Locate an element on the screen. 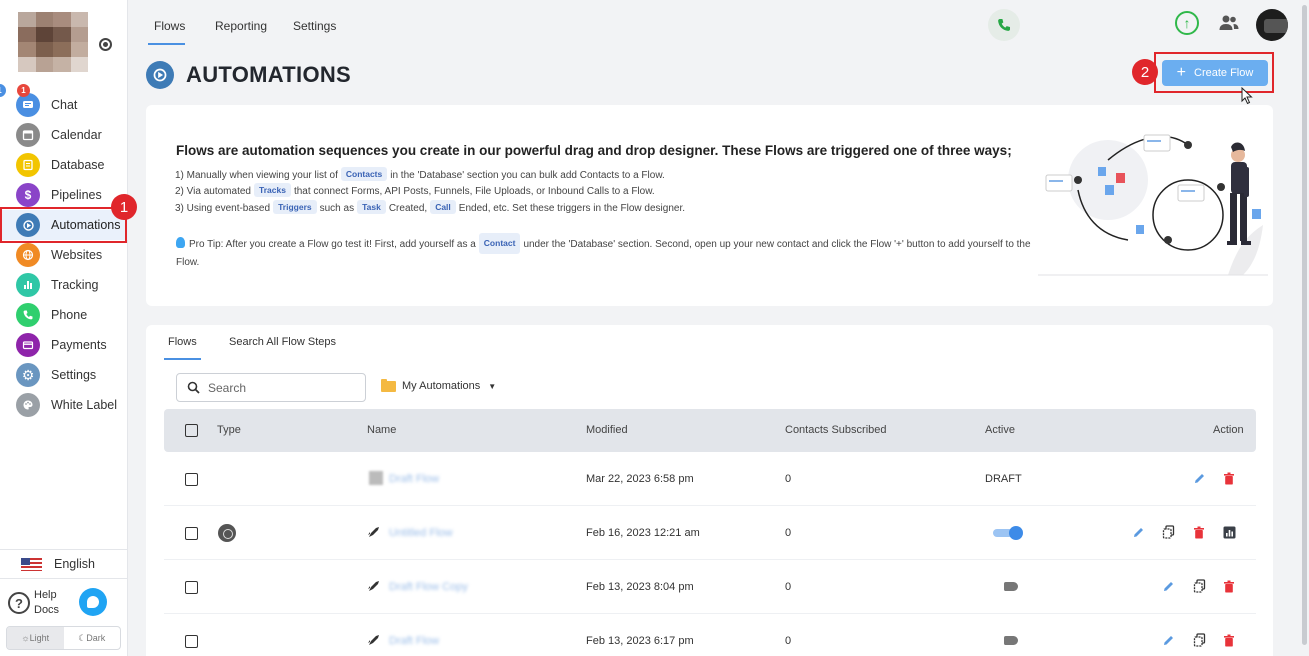  sidebar-item-tracking: Tracking is located at coordinates (64, 285).